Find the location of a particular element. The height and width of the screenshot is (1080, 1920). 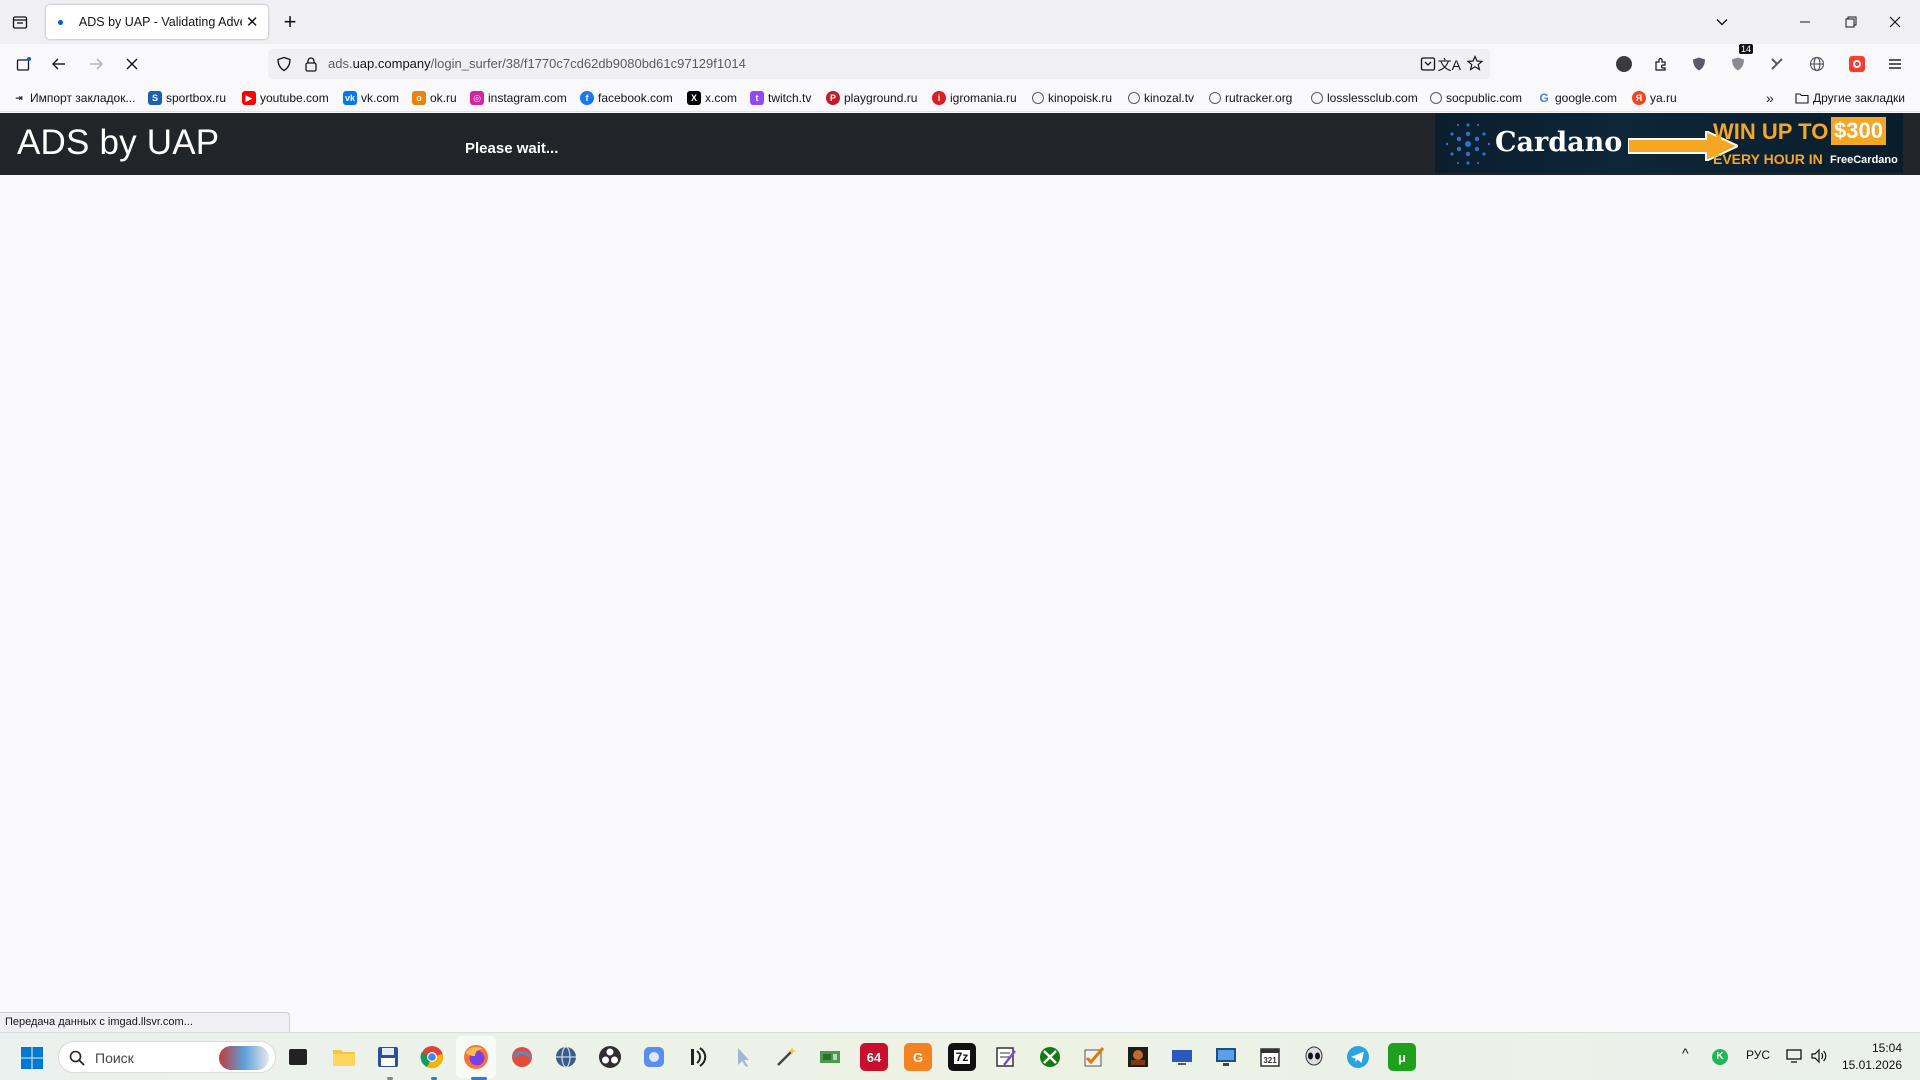

list-all-tabs-icon is located at coordinates (1722, 22).